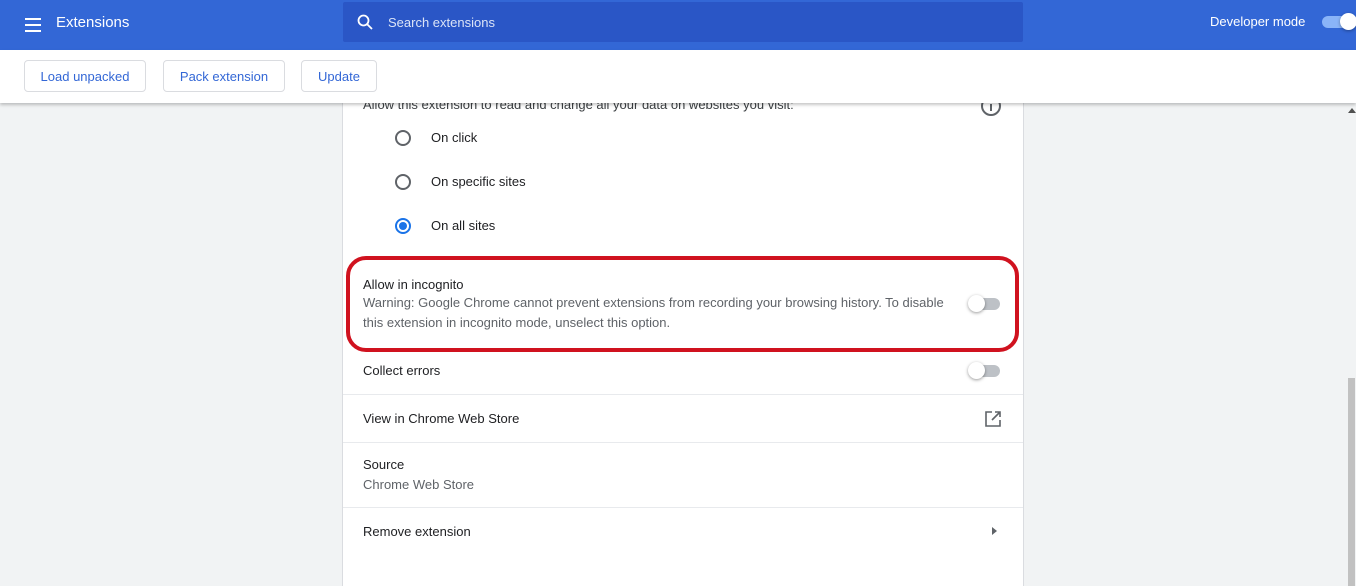  What do you see at coordinates (339, 76) in the screenshot?
I see `update-button: Update` at bounding box center [339, 76].